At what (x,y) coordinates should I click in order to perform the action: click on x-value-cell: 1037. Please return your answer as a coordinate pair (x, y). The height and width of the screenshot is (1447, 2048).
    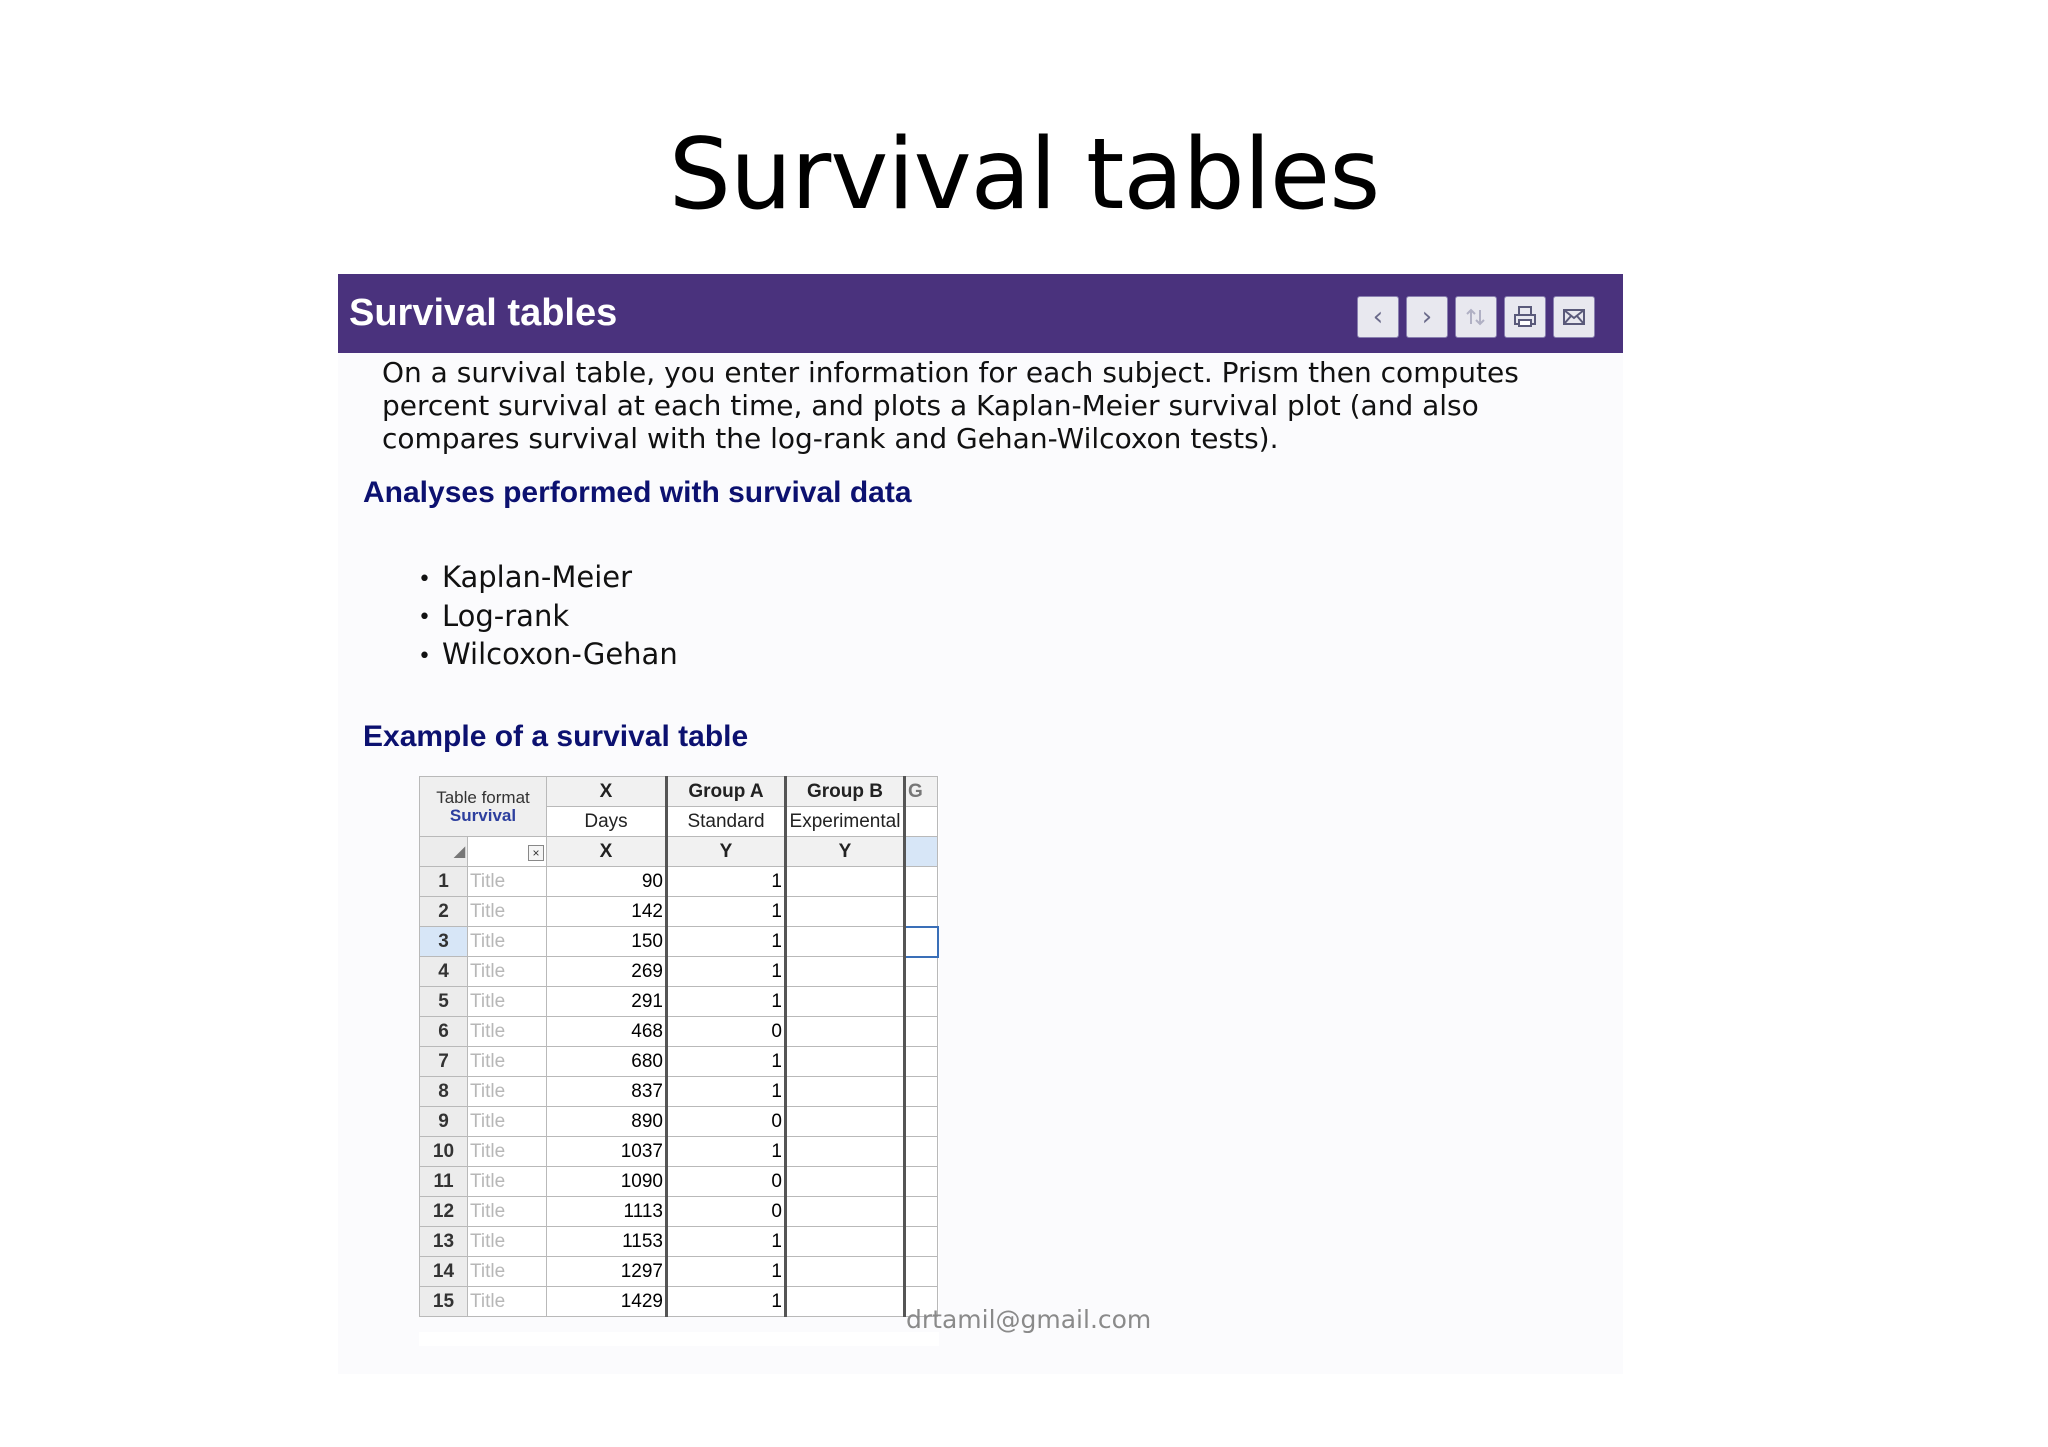
    Looking at the image, I should click on (607, 1151).